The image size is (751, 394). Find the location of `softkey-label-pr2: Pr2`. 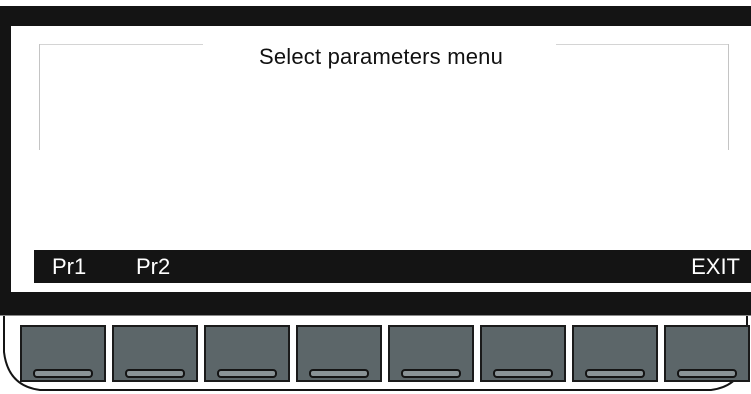

softkey-label-pr2: Pr2 is located at coordinates (153, 266).